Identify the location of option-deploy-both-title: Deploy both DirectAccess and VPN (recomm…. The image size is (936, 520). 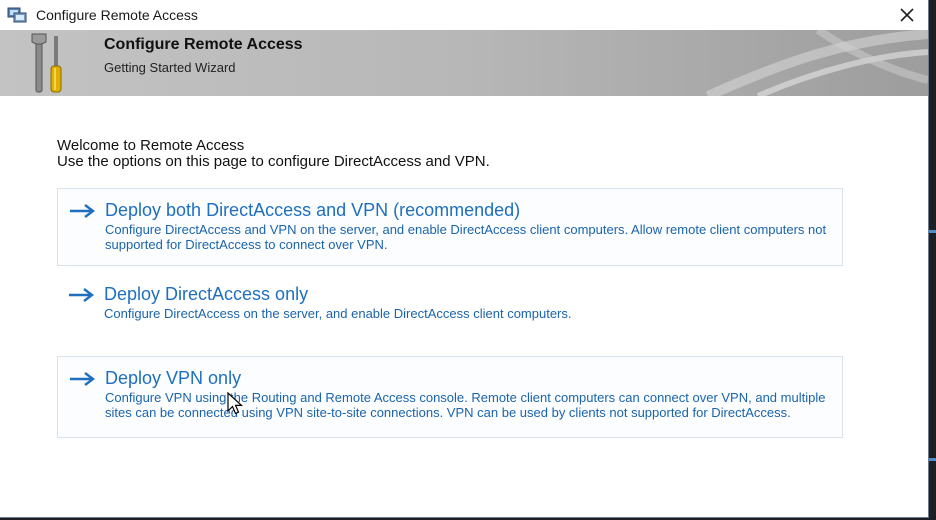
(468, 210).